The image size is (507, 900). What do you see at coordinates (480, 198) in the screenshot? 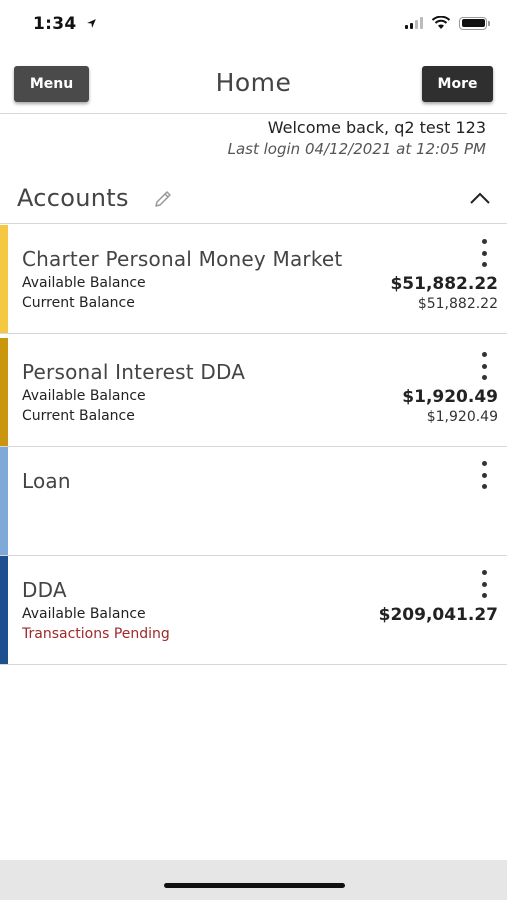
I see `chevron-up-icon` at bounding box center [480, 198].